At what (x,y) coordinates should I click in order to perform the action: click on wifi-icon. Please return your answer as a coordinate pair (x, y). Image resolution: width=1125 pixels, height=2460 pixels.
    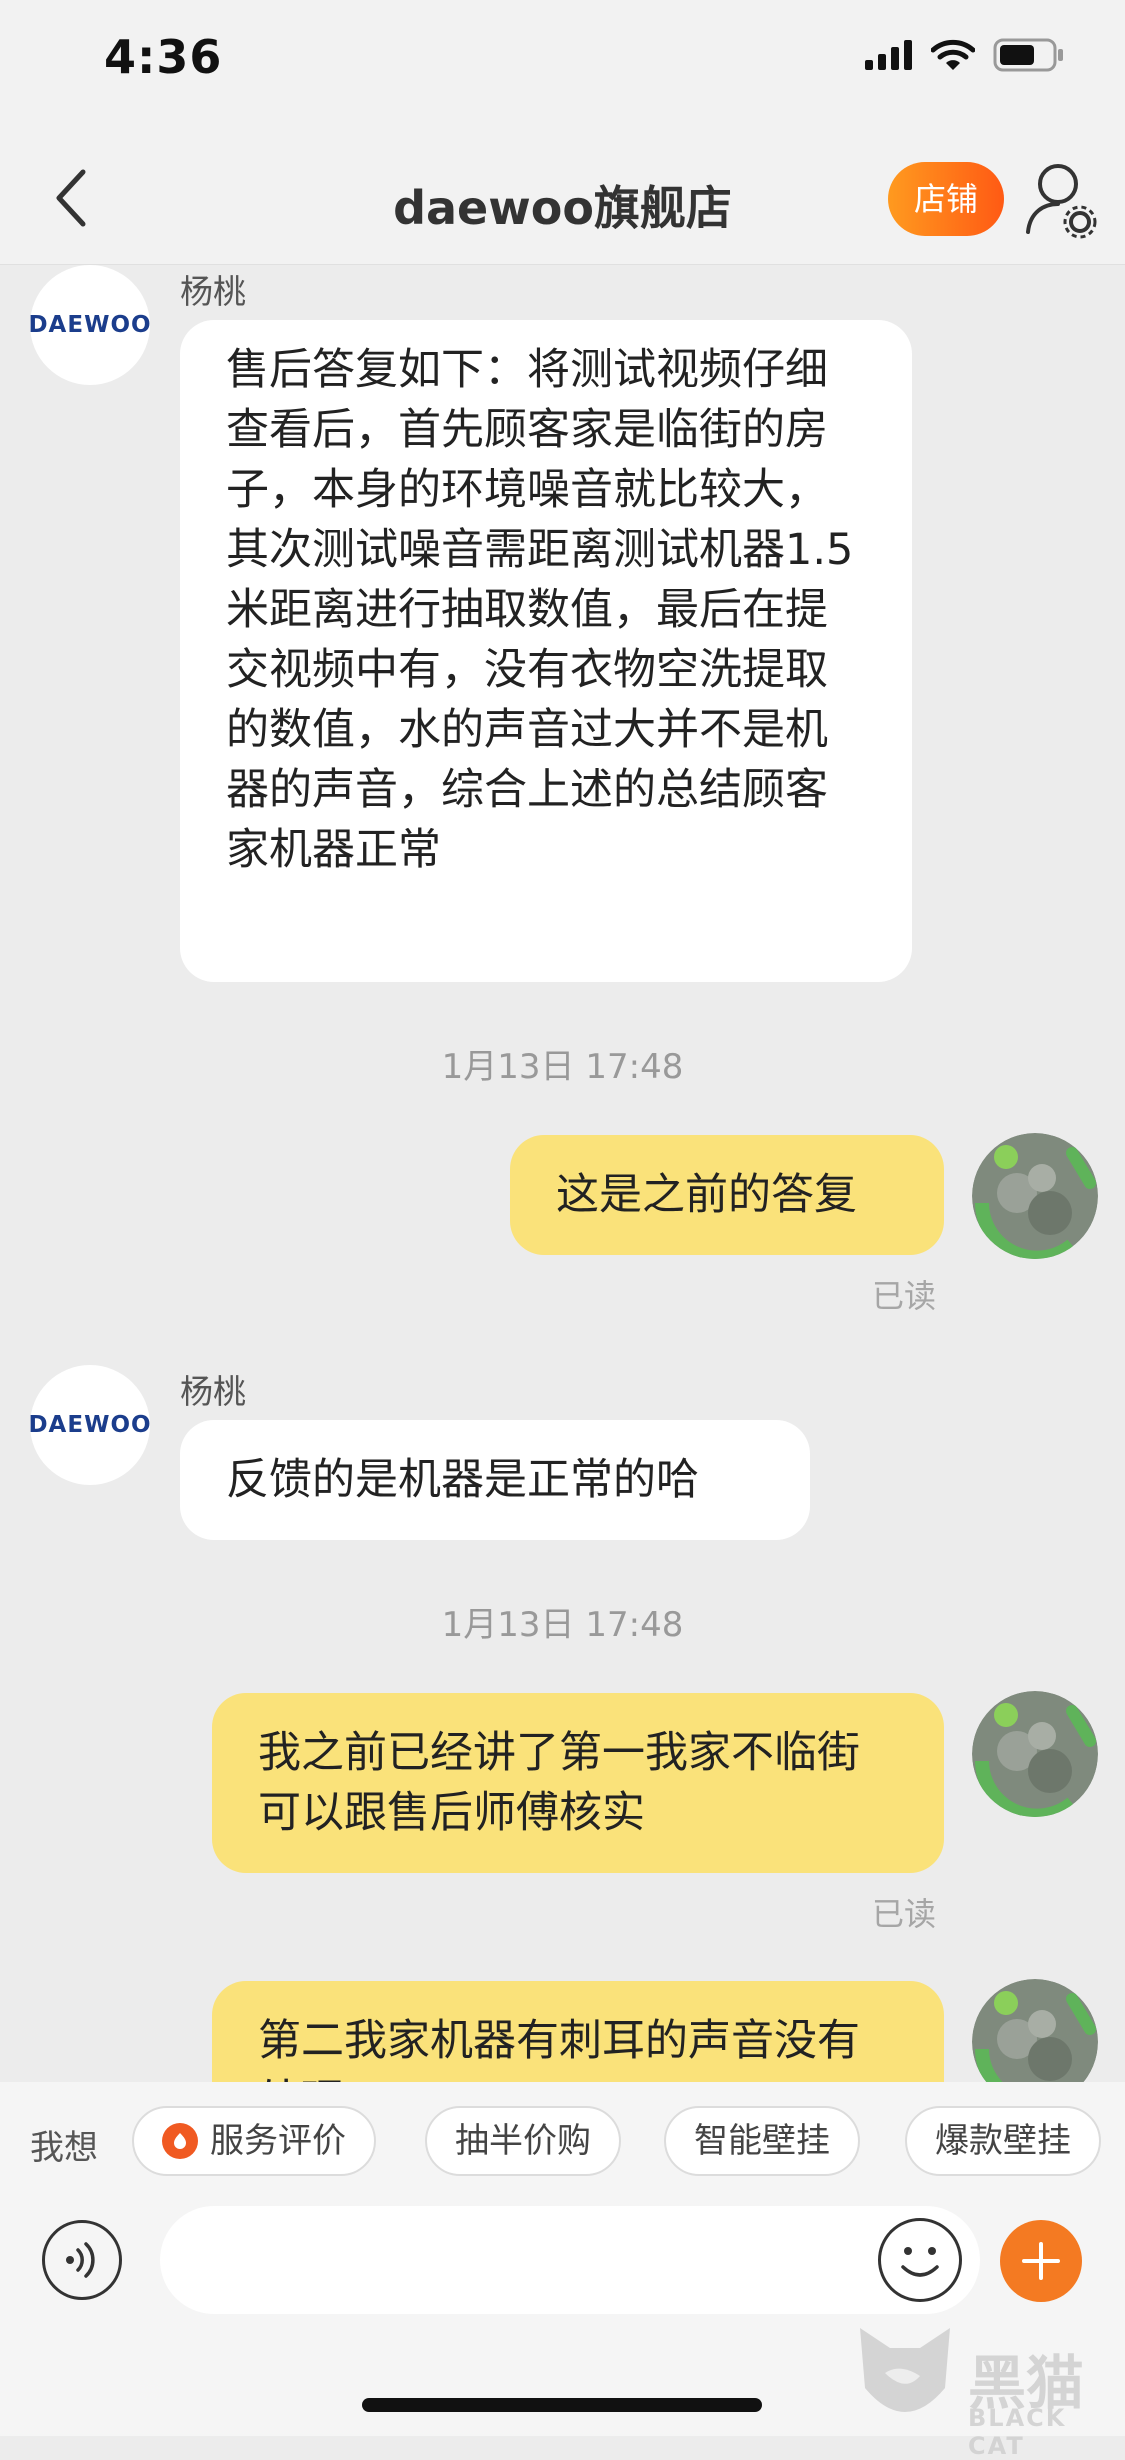
    Looking at the image, I should click on (953, 54).